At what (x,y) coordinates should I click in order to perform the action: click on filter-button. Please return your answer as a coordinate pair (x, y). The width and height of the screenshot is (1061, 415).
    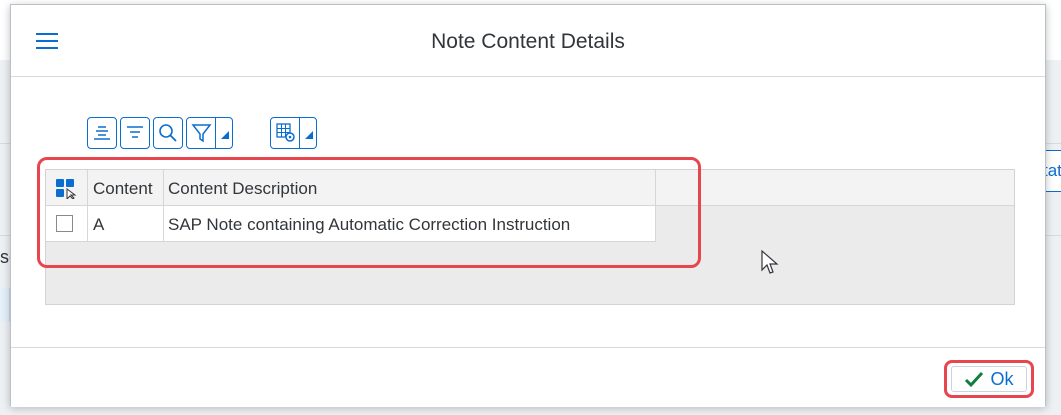
    Looking at the image, I should click on (201, 133).